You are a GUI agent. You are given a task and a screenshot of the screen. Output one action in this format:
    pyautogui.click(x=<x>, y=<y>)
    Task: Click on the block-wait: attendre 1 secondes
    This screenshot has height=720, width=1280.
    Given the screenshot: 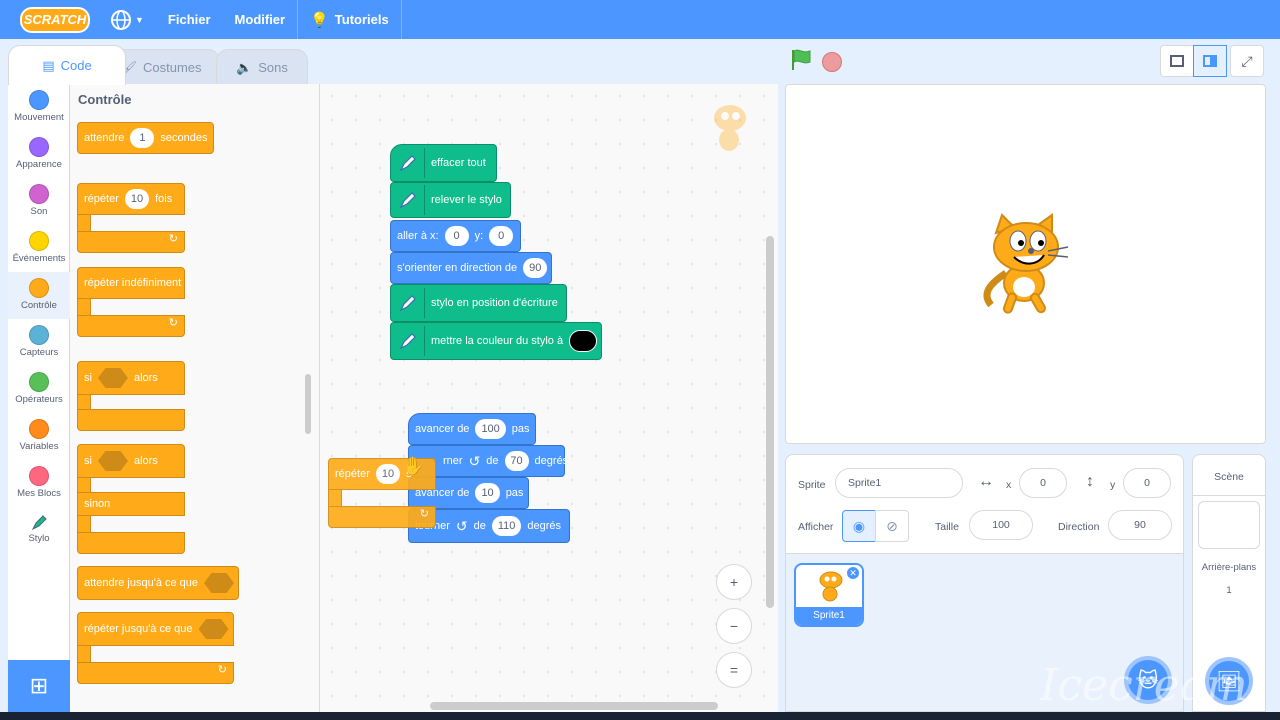 What is the action you would take?
    pyautogui.click(x=145, y=138)
    